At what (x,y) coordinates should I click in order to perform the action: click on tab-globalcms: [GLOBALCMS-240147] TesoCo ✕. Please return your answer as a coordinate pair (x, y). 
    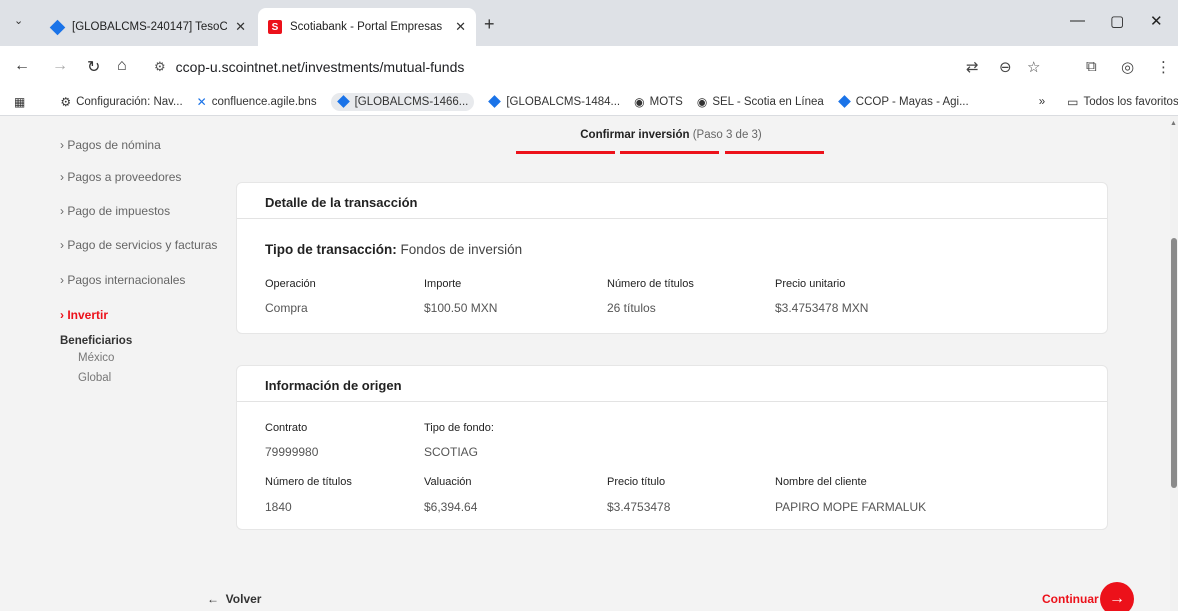
    Looking at the image, I should click on (148, 27).